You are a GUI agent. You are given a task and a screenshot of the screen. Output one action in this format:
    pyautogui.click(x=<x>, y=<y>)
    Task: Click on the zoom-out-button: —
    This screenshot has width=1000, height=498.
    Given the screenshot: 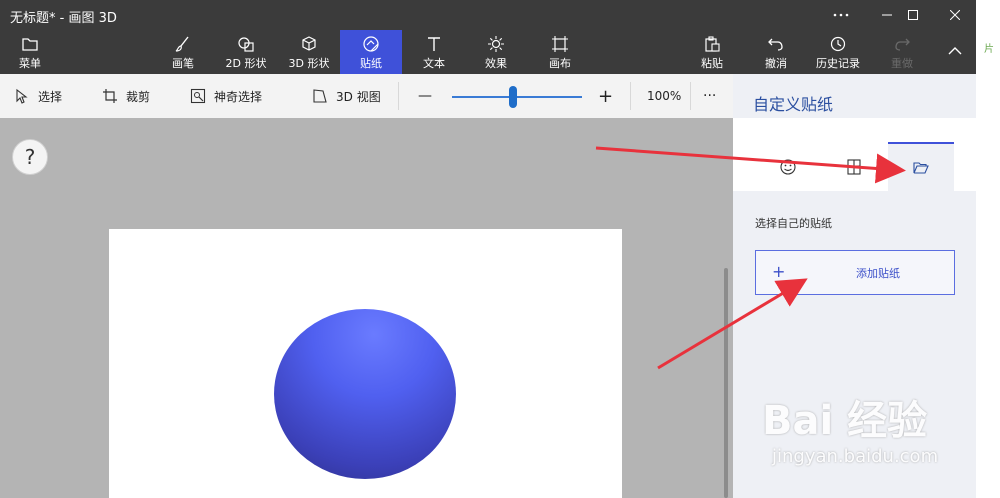 What is the action you would take?
    pyautogui.click(x=425, y=96)
    